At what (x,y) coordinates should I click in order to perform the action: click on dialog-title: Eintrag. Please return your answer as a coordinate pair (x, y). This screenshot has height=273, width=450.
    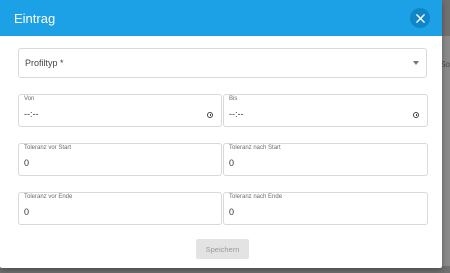
    Looking at the image, I should click on (35, 18).